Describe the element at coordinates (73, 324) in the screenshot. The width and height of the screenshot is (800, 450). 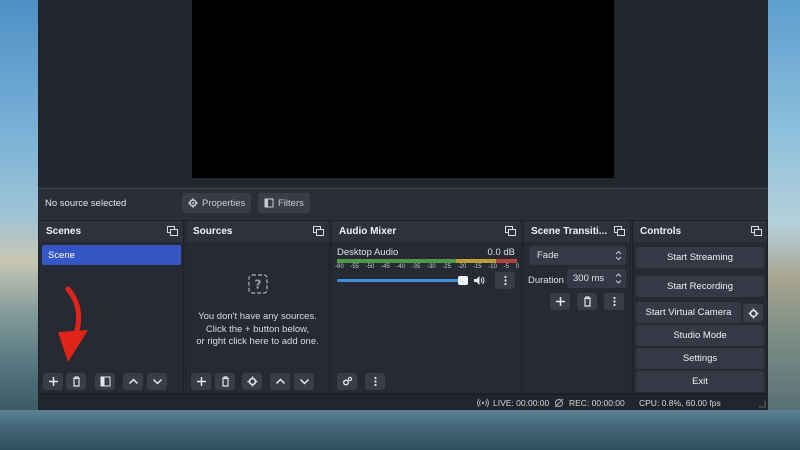
I see `annotation-arrow-icon` at that location.